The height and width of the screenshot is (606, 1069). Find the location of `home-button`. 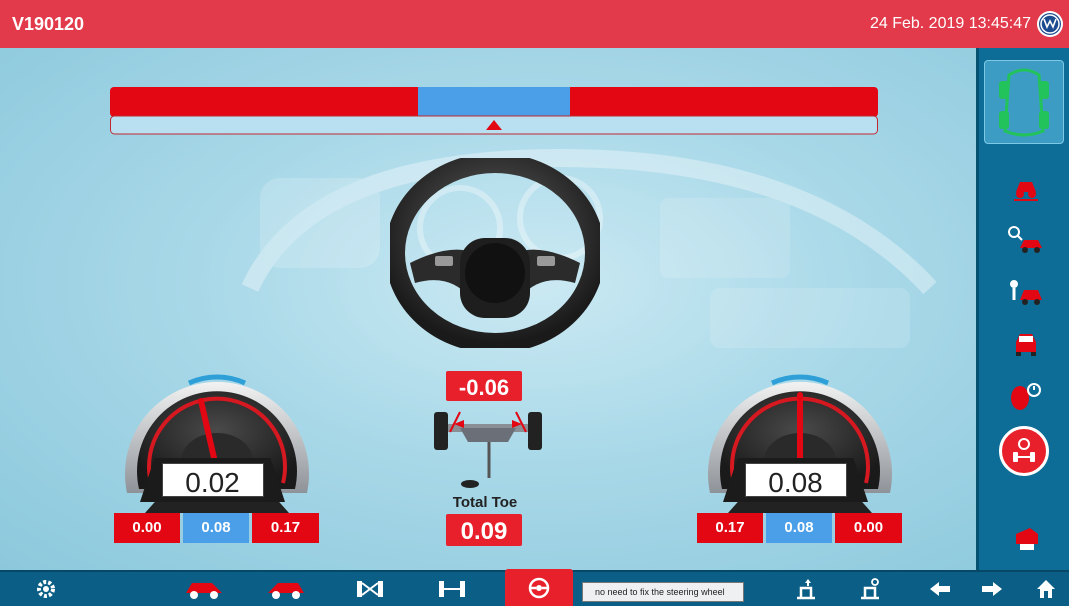

home-button is located at coordinates (1046, 589).